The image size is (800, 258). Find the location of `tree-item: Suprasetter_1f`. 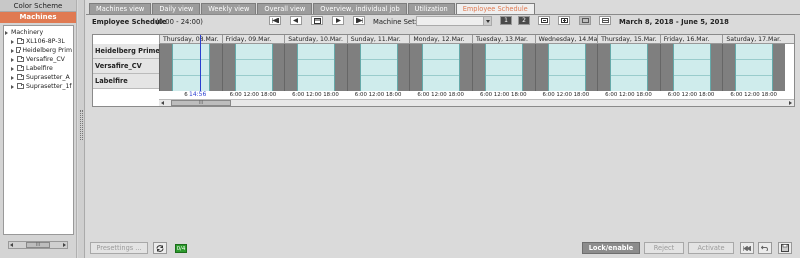

tree-item: Suprasetter_1f is located at coordinates (38, 86).